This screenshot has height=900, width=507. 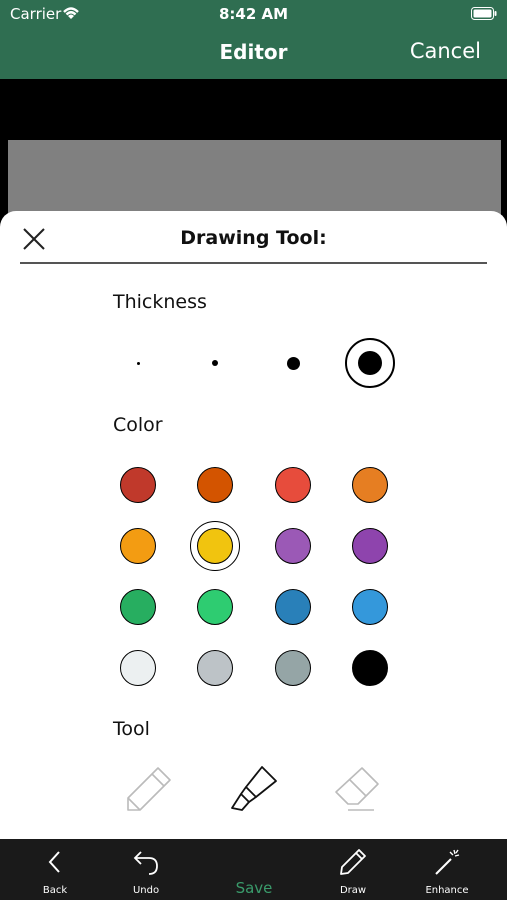 I want to click on undo-button: Undo, so click(x=146, y=869).